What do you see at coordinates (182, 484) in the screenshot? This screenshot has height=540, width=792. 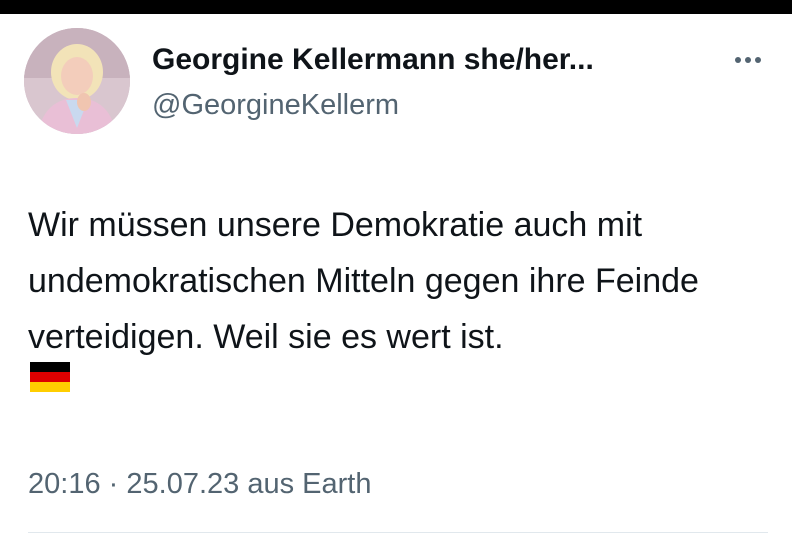 I see `post-date: 25.07.23` at bounding box center [182, 484].